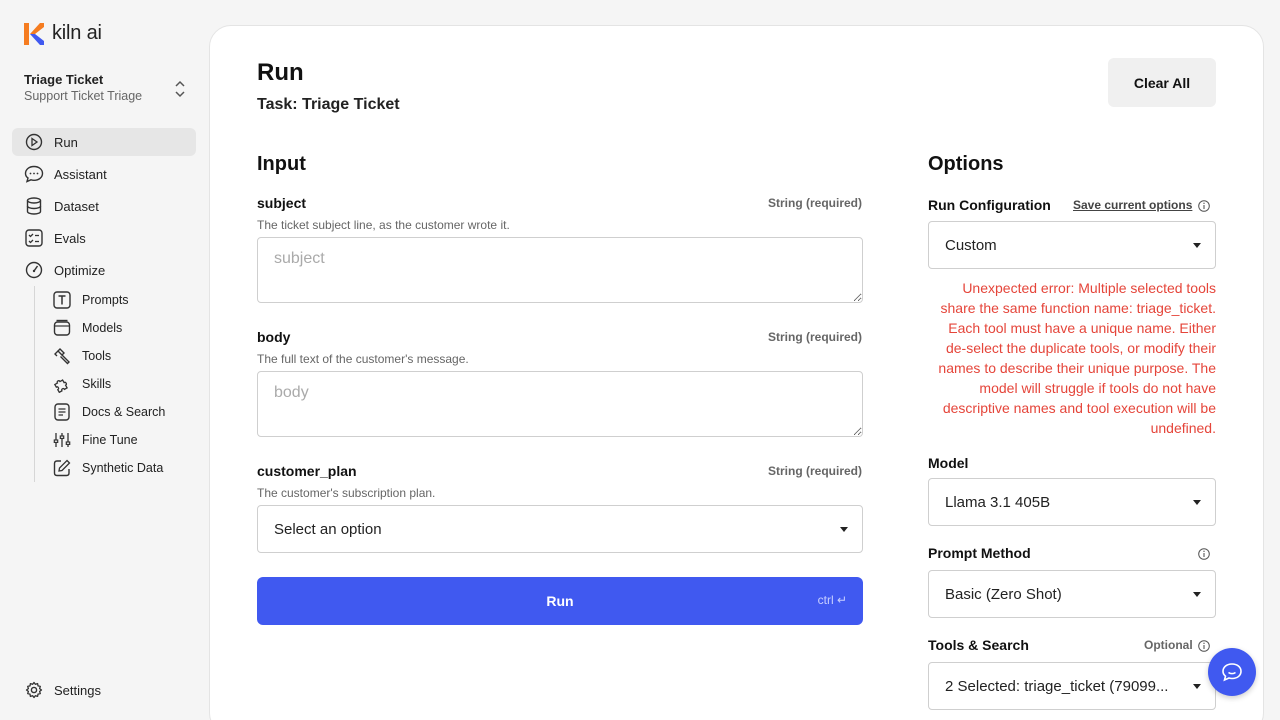 This screenshot has height=720, width=1280. What do you see at coordinates (62, 300) in the screenshot?
I see `text-box-icon` at bounding box center [62, 300].